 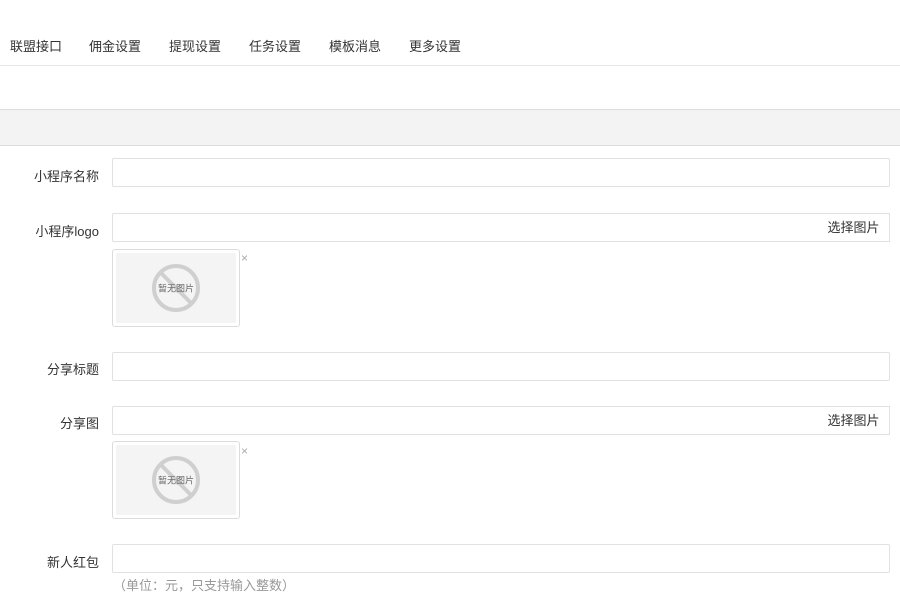 What do you see at coordinates (501, 366) in the screenshot?
I see `share-title-input` at bounding box center [501, 366].